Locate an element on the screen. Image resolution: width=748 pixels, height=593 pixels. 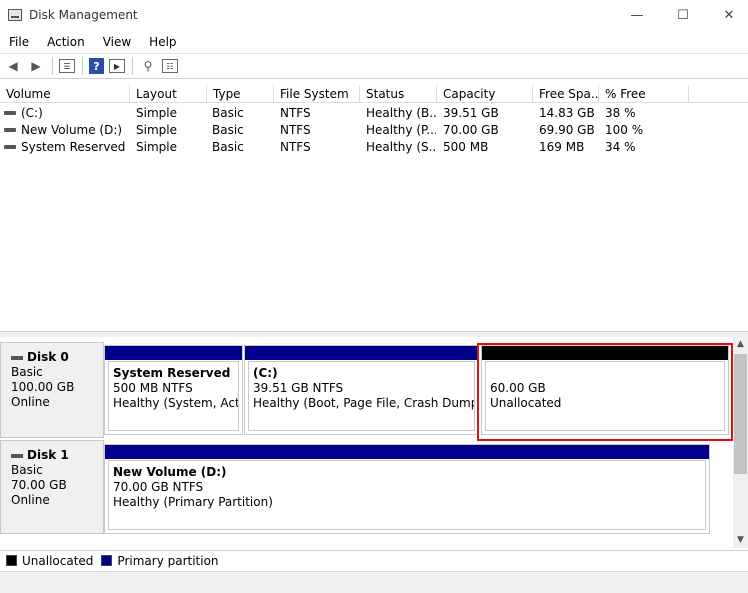
cell-percent-free: 34 % is located at coordinates (620, 147).